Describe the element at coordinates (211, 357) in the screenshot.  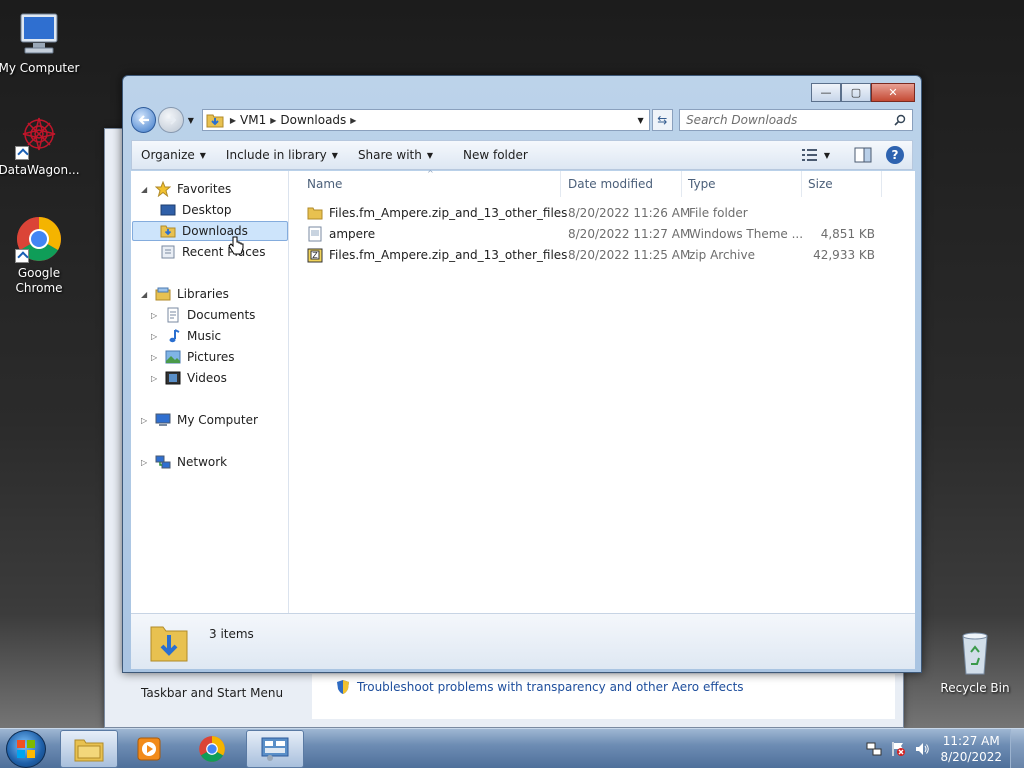
I see `nav-label: Pictures` at that location.